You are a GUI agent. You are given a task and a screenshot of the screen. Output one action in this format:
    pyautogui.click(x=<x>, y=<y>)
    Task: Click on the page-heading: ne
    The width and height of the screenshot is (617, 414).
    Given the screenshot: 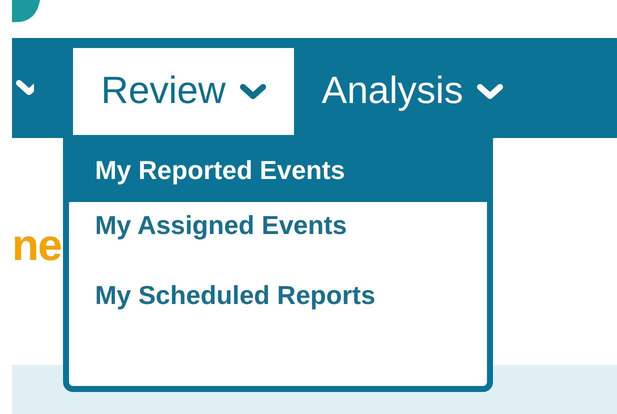 What is the action you would take?
    pyautogui.click(x=37, y=246)
    